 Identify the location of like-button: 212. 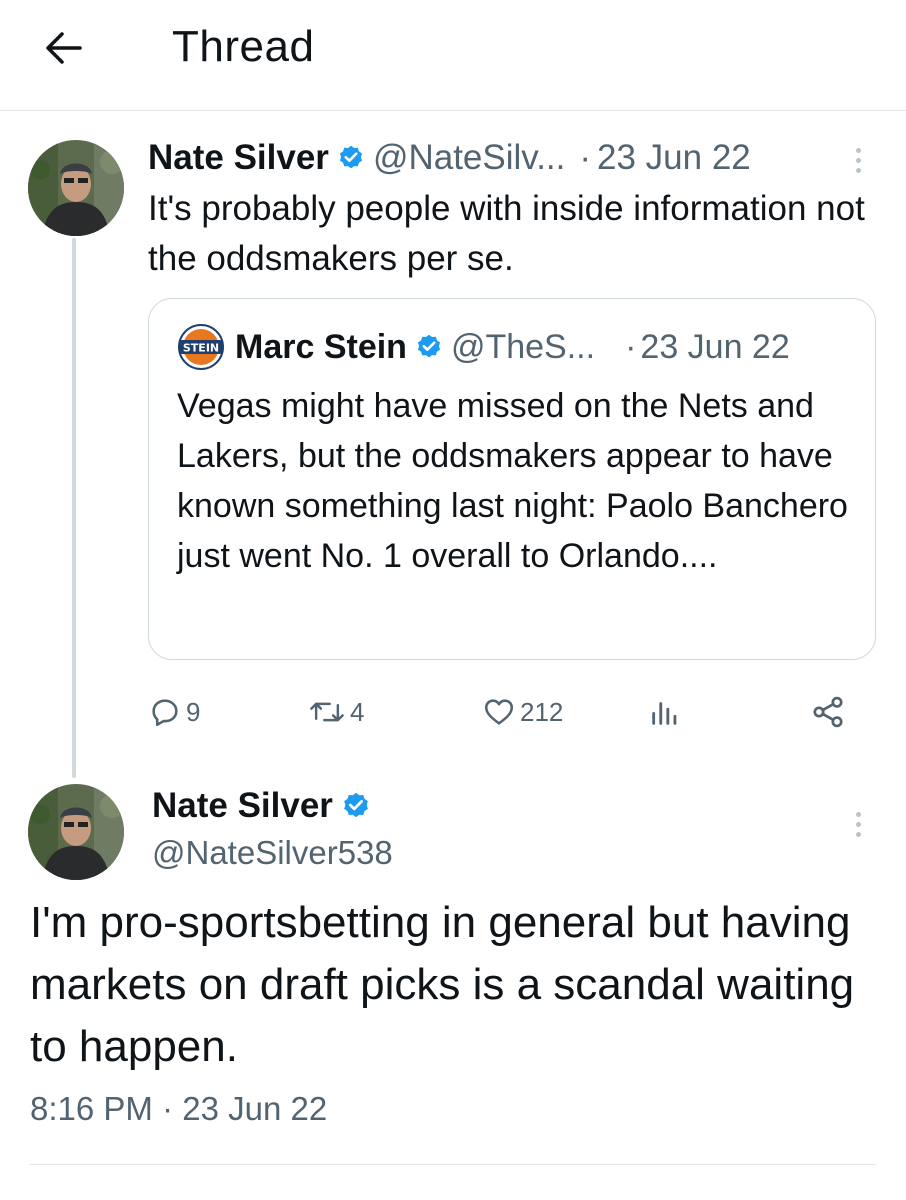
(522, 712).